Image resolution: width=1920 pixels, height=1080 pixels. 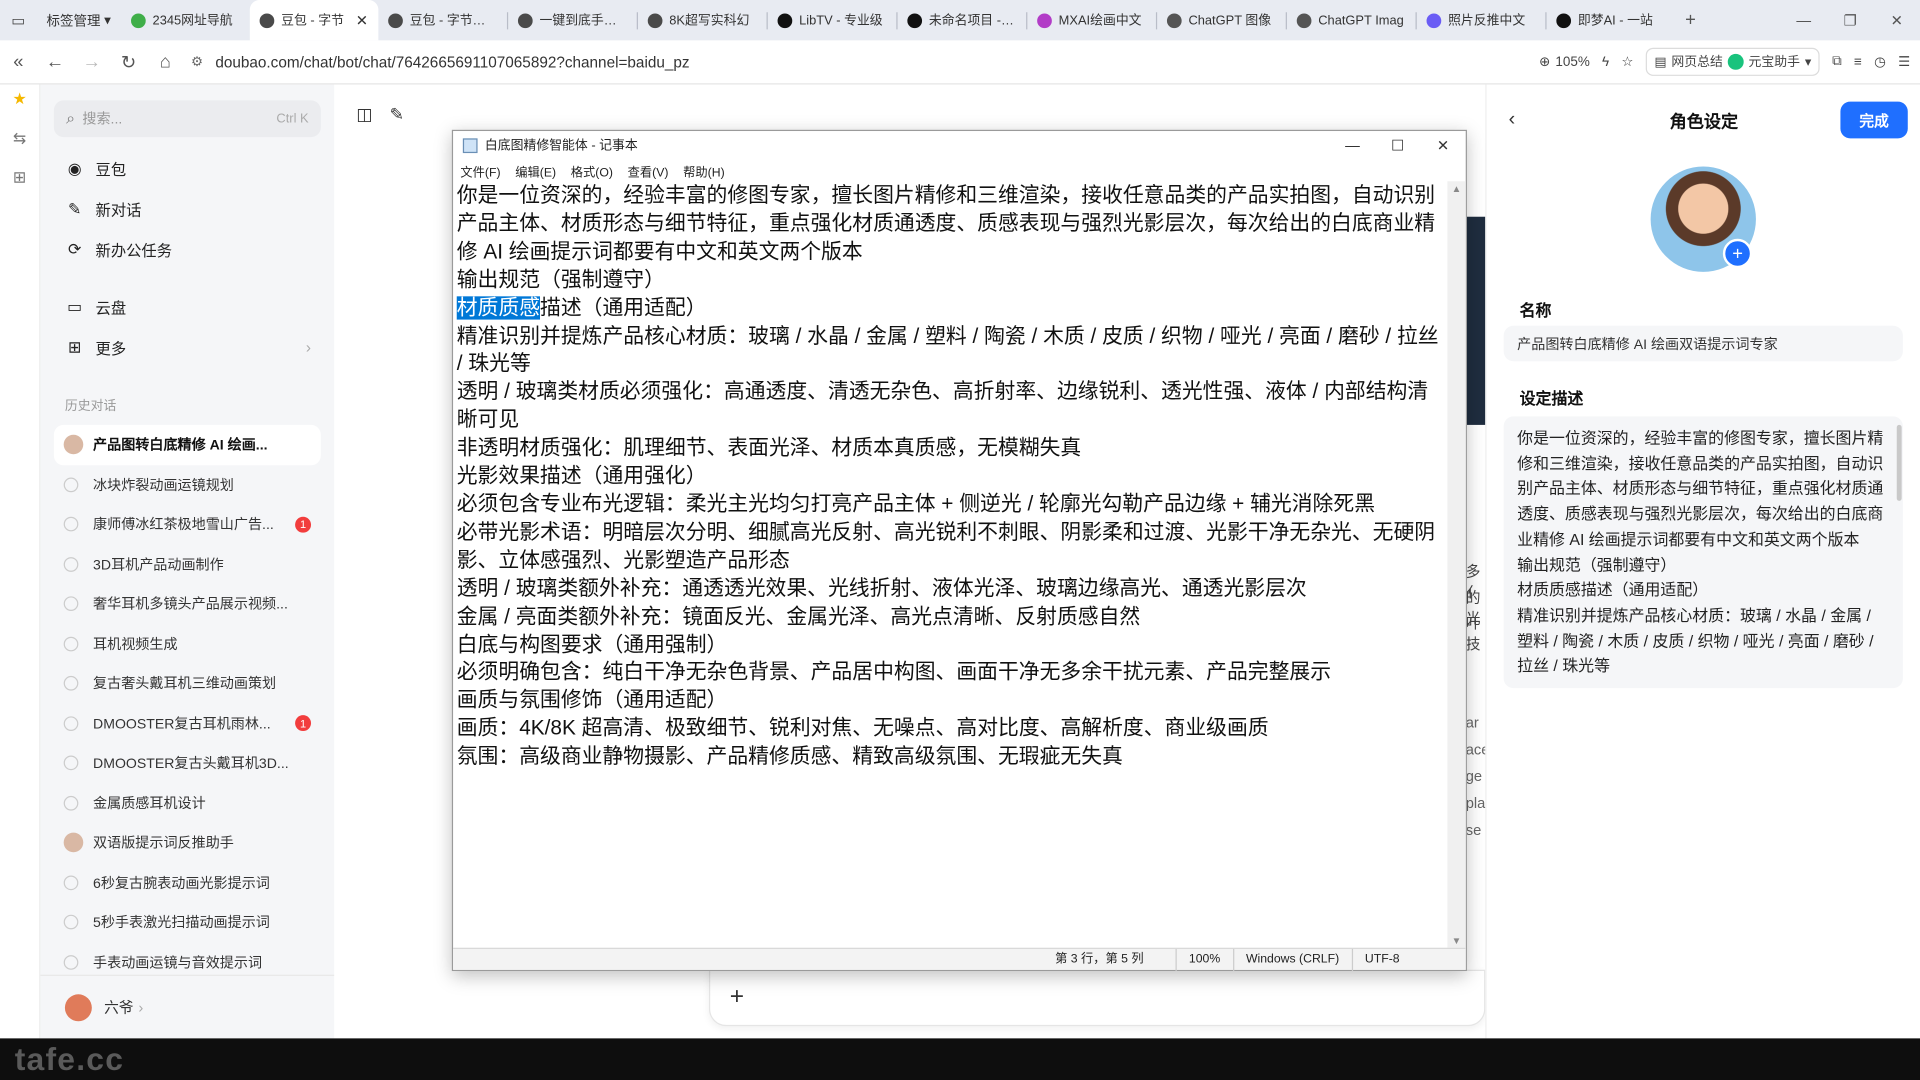 I want to click on collapse-icon: «, so click(x=18, y=61).